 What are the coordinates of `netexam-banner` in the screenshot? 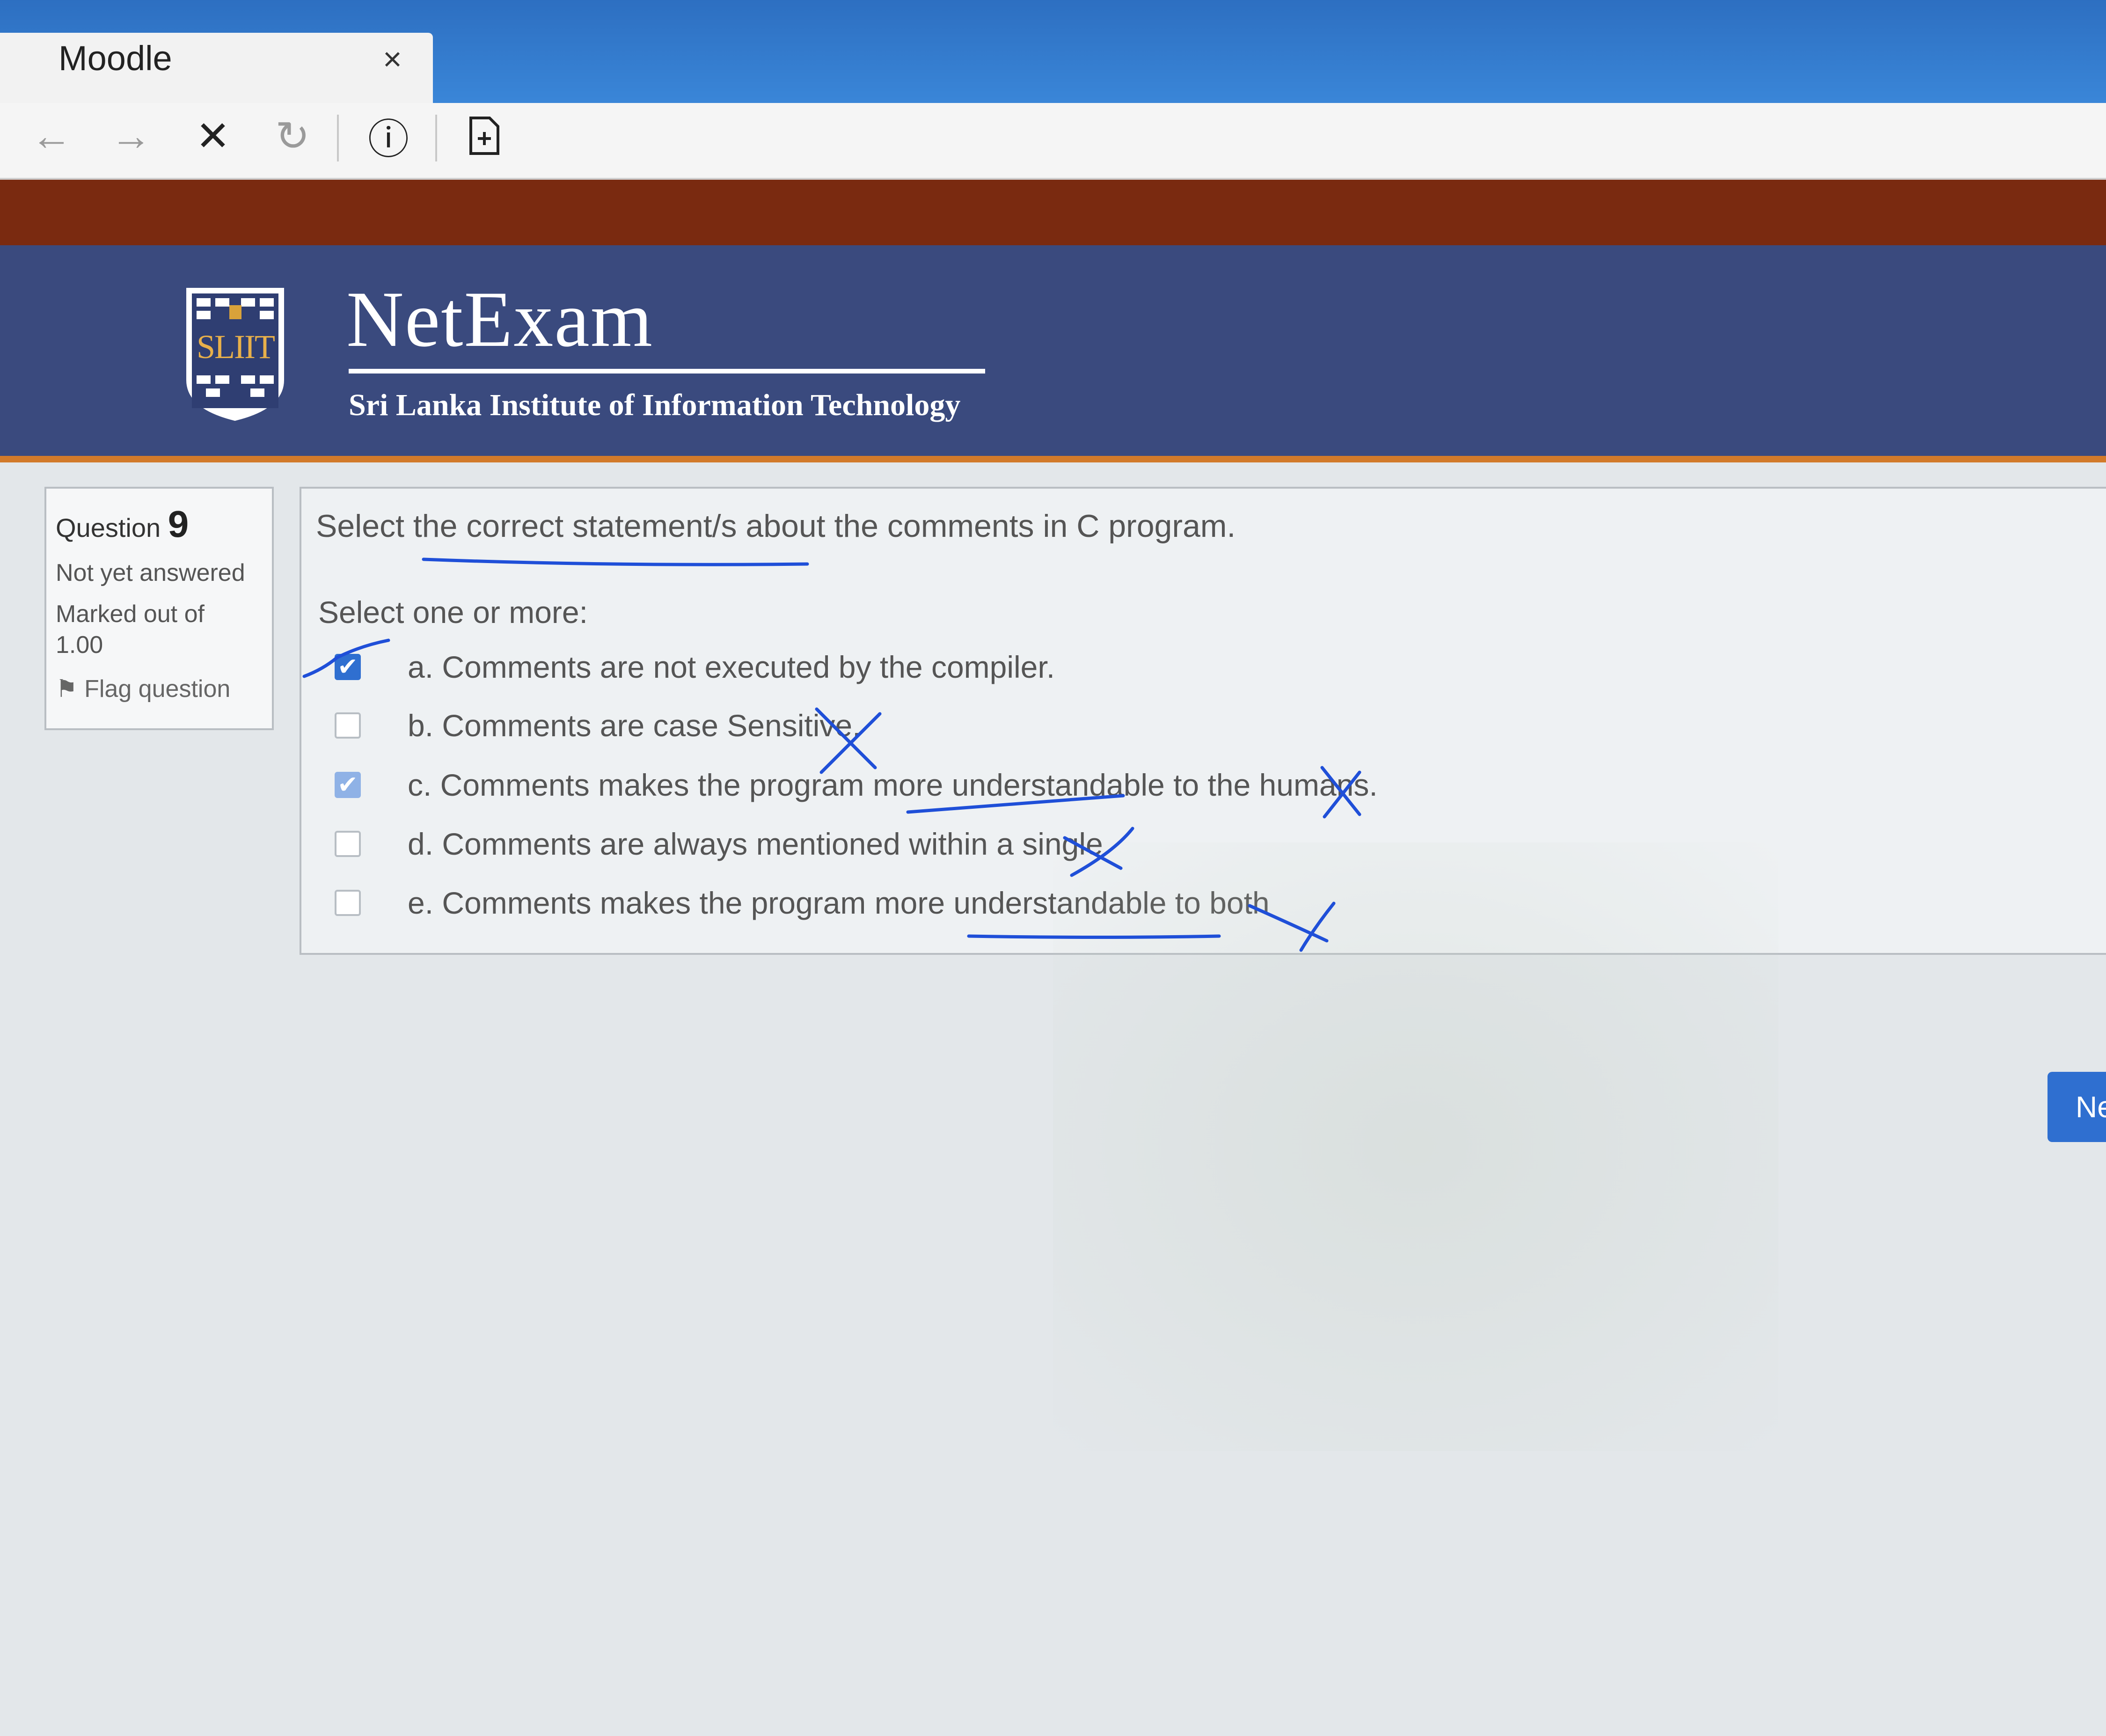 It's located at (1053, 354).